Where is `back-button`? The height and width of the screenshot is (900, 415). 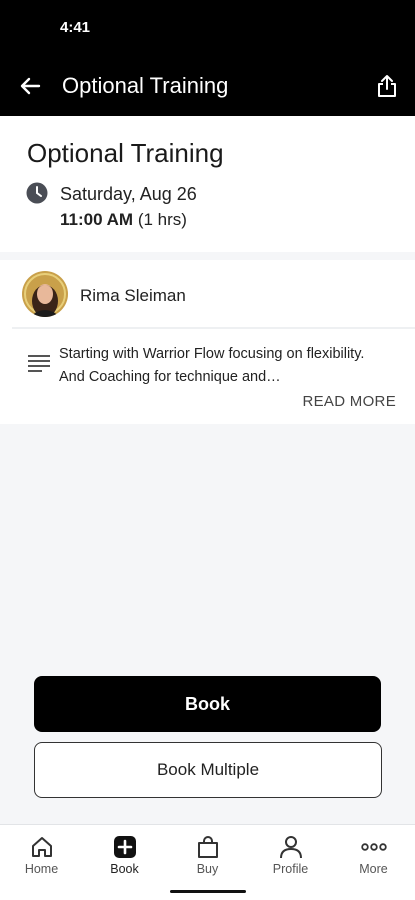 back-button is located at coordinates (30, 86).